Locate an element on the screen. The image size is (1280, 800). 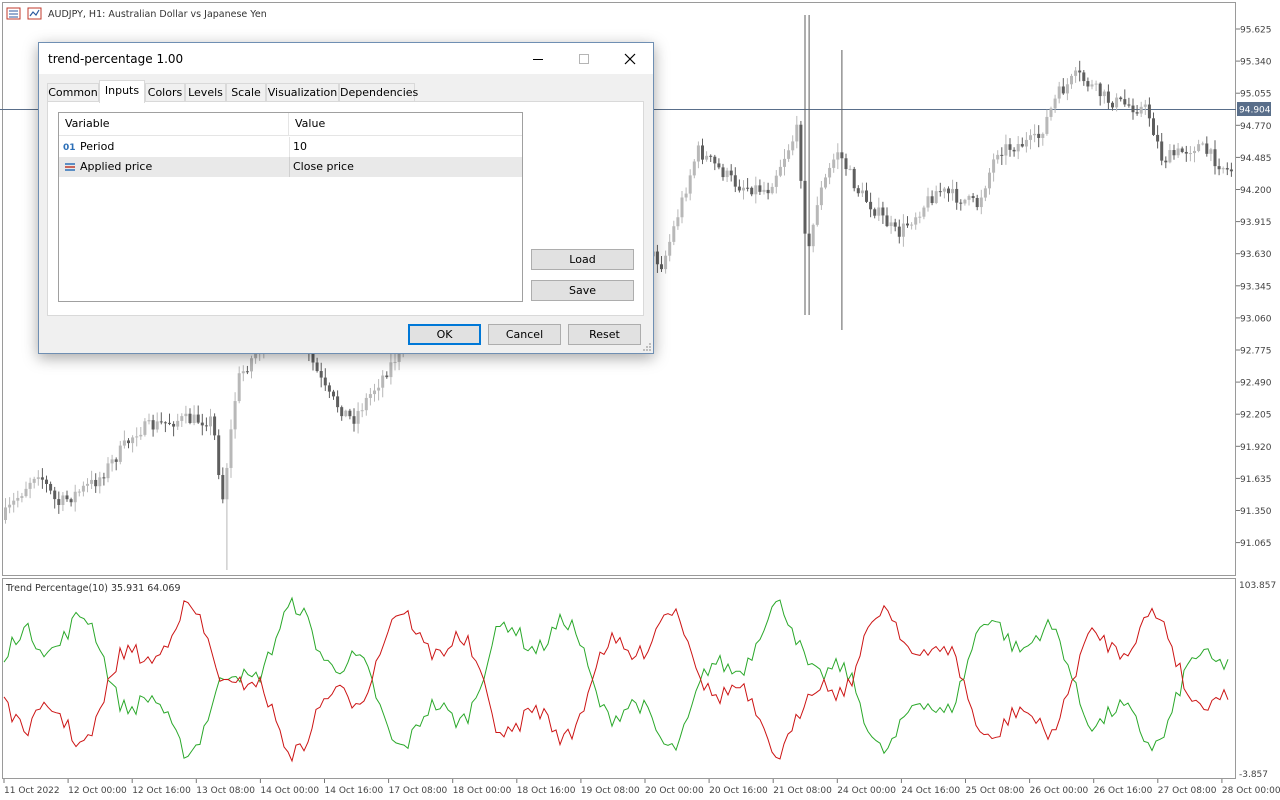
time-tick-label: 14 Oct 16:00 is located at coordinates (354, 791).